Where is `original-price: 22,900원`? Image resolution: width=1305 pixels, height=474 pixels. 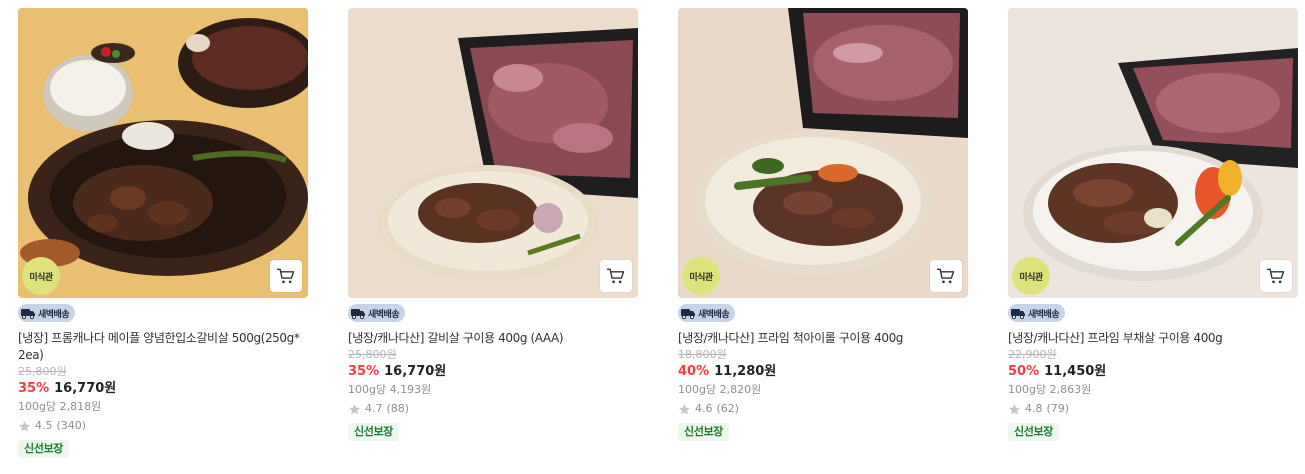 original-price: 22,900원 is located at coordinates (1032, 354).